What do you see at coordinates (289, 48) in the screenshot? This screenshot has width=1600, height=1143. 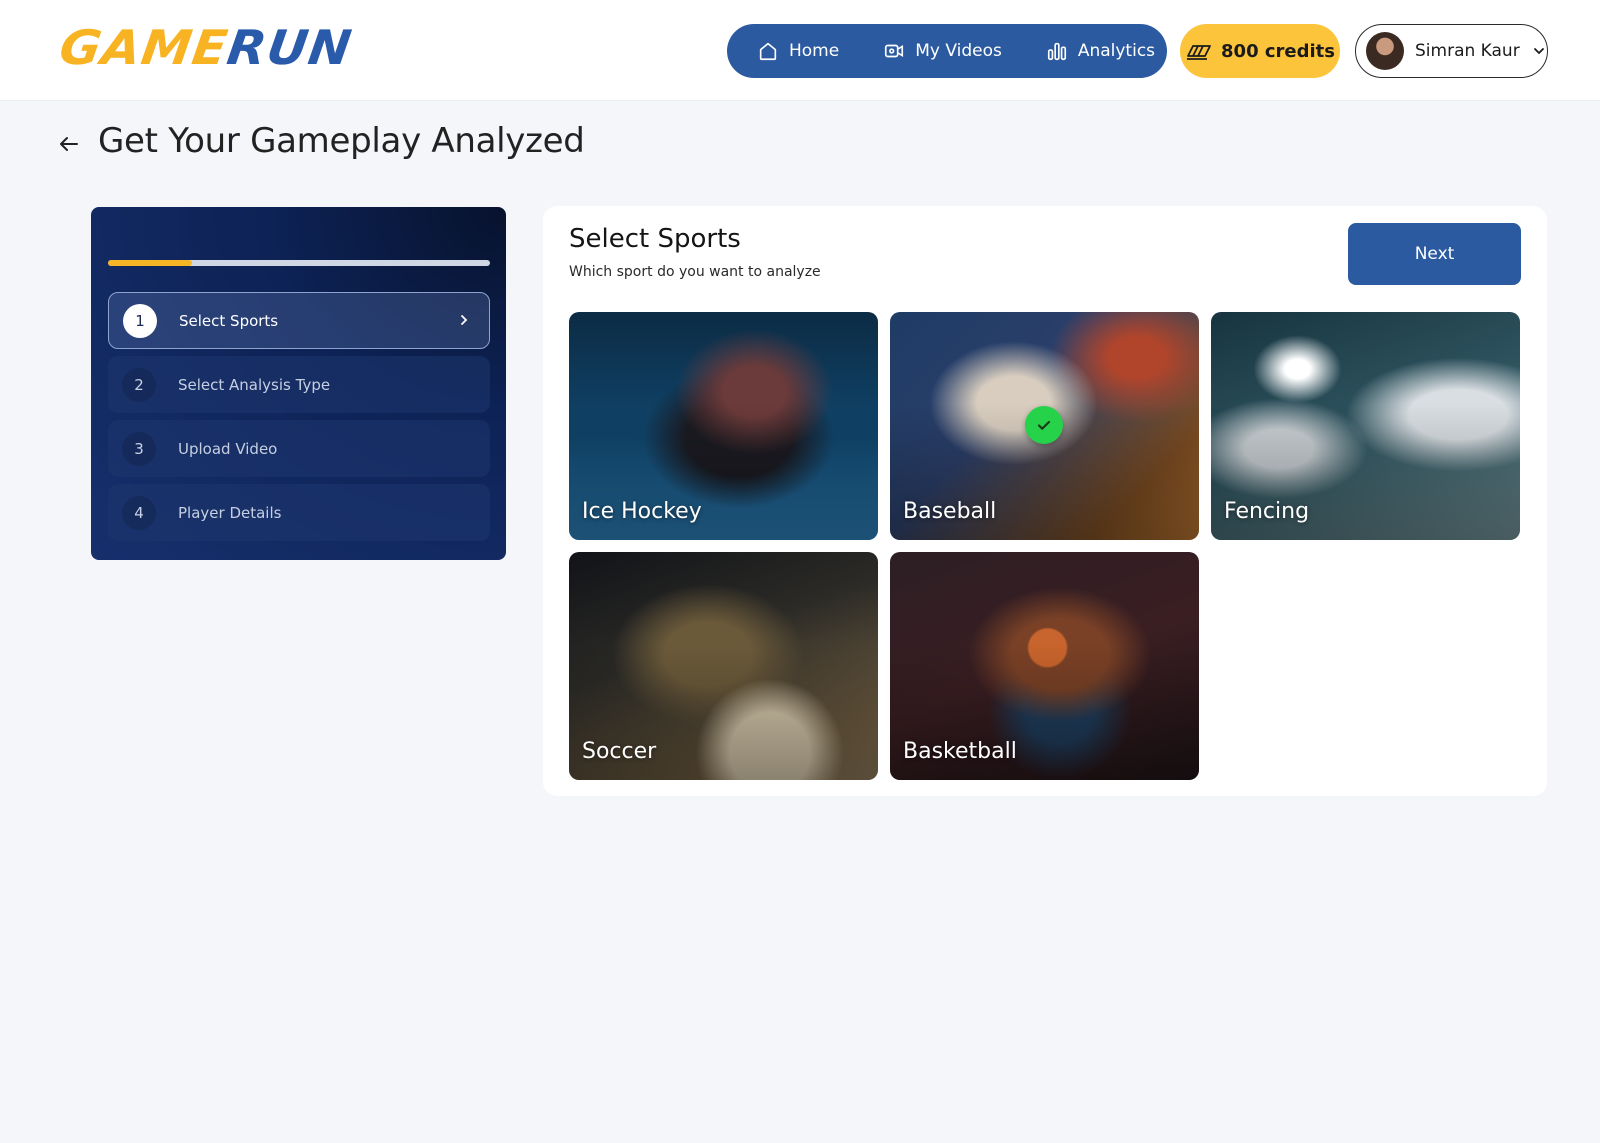 I see `logo-part-run: RUN` at bounding box center [289, 48].